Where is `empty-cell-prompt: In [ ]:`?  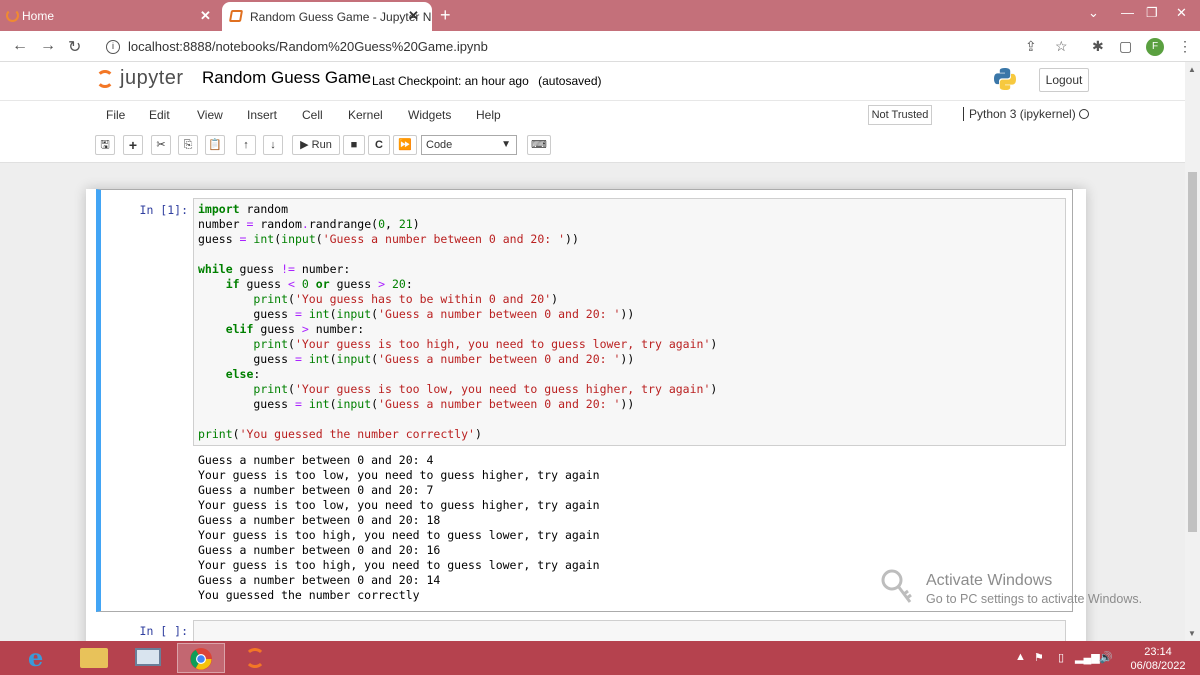 empty-cell-prompt: In [ ]: is located at coordinates (163, 631).